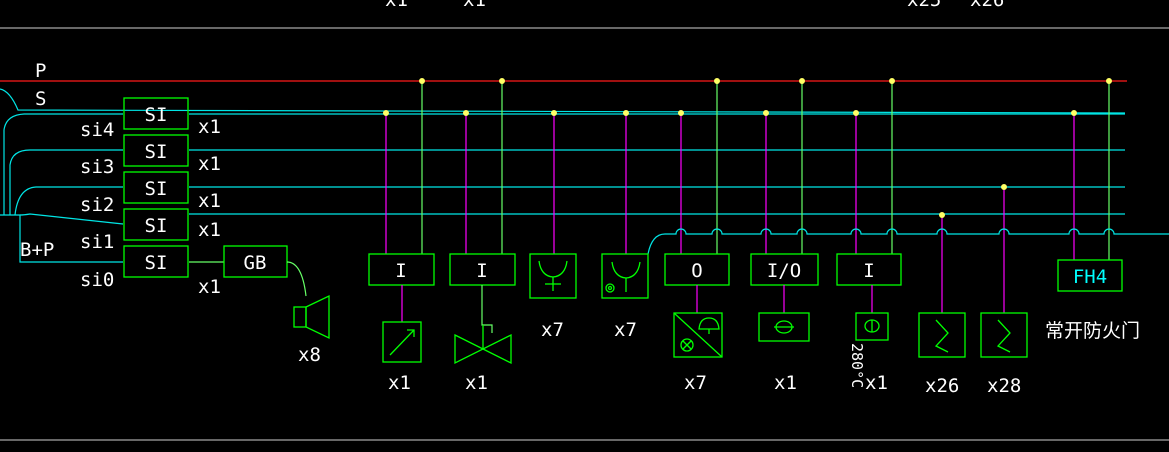 The image size is (1169, 452). What do you see at coordinates (625, 276) in the screenshot?
I see `hydrant-button-icon` at bounding box center [625, 276].